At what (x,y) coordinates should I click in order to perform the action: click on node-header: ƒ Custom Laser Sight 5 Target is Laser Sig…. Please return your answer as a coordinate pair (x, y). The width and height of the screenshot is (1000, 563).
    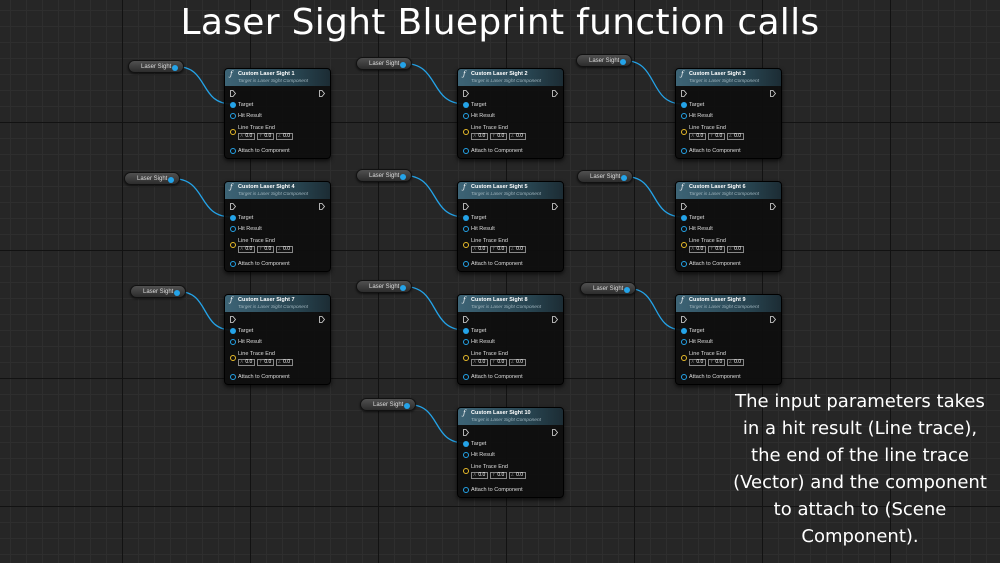
    Looking at the image, I should click on (510, 190).